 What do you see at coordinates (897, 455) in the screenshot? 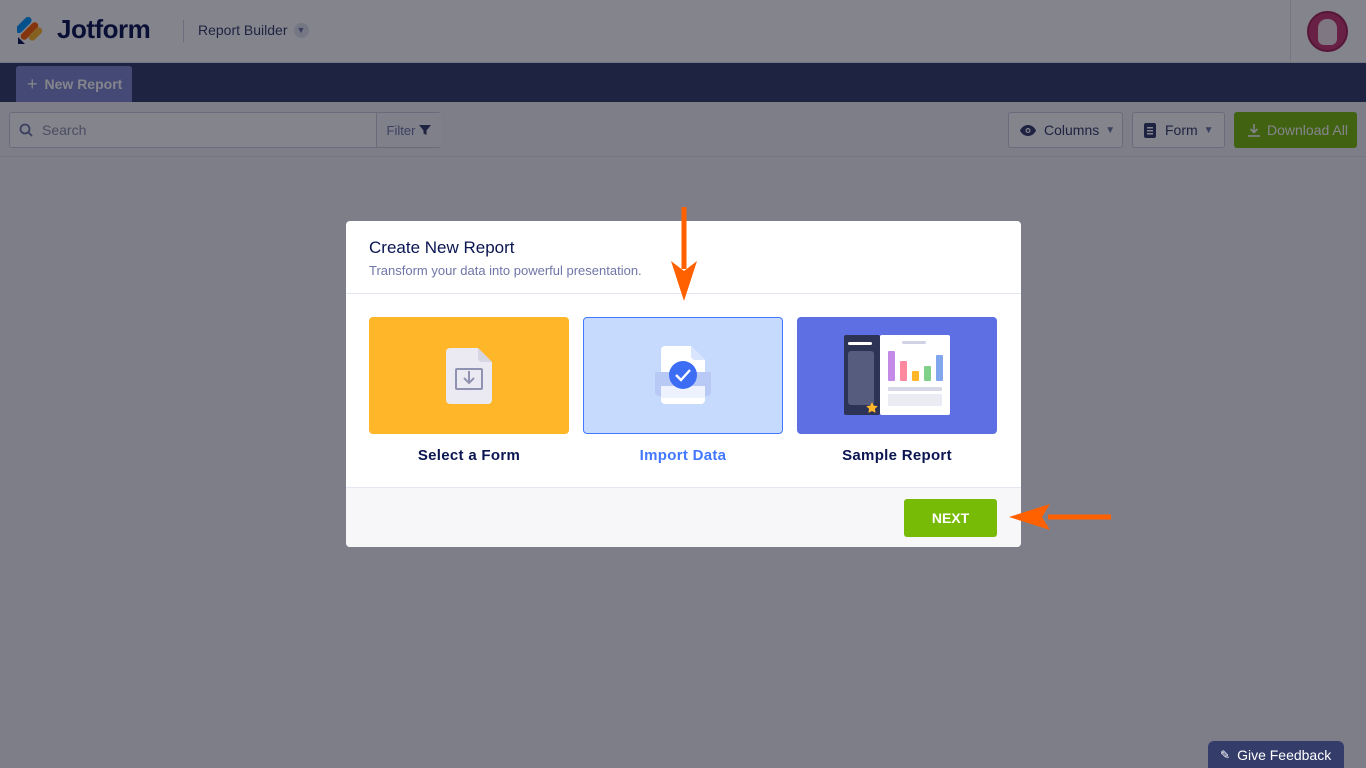
I see `option-label: Sample Report` at bounding box center [897, 455].